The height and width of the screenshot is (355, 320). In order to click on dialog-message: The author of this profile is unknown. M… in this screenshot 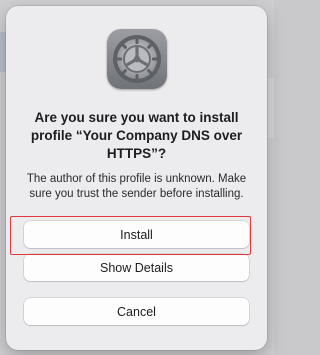, I will do `click(136, 186)`.